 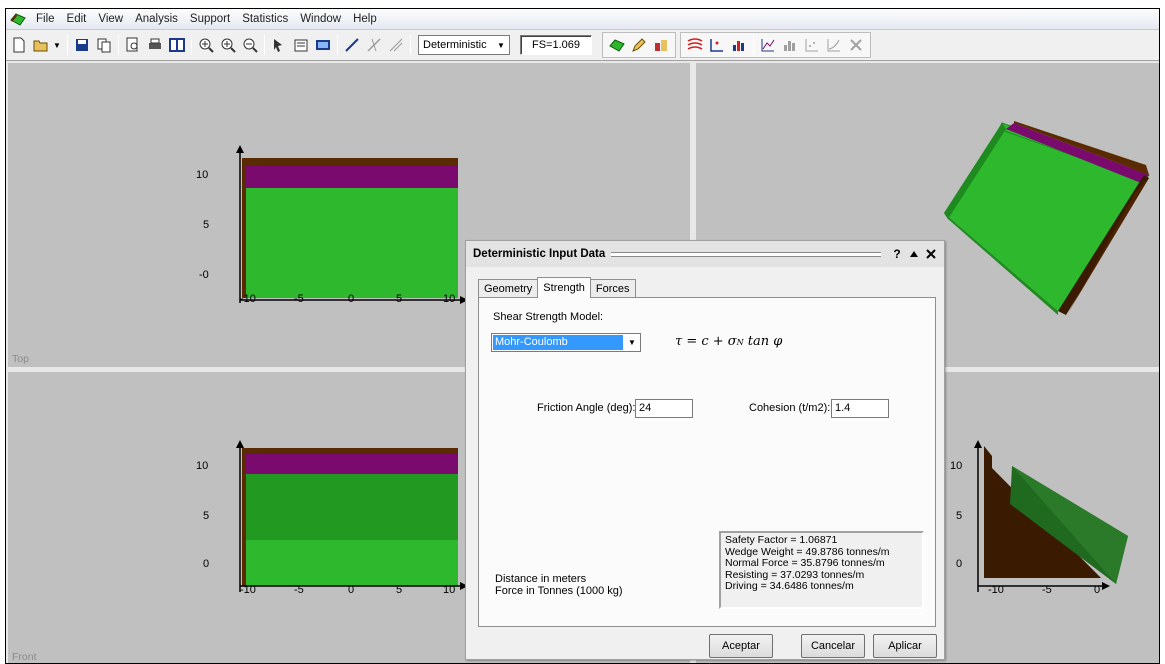 I want to click on y-tick-label: -0, so click(x=204, y=275).